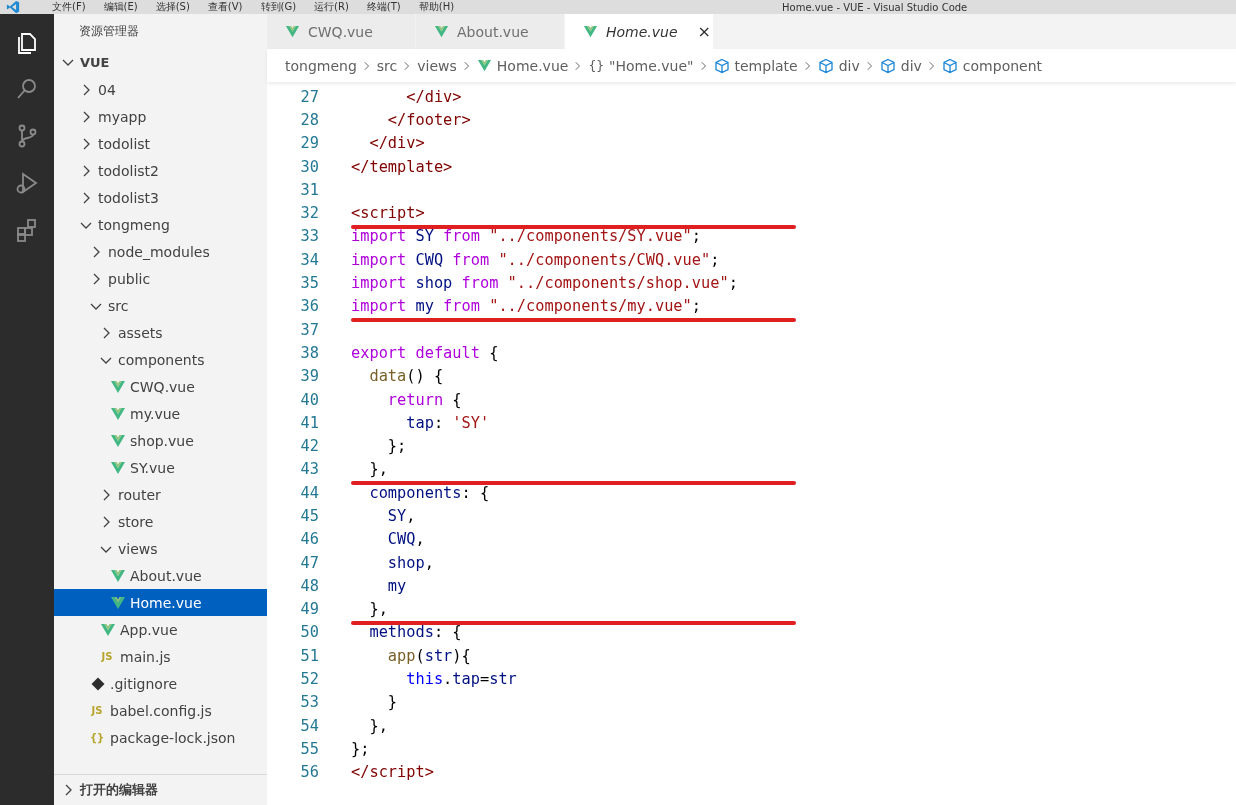  What do you see at coordinates (119, 790) in the screenshot?
I see `section-title: 打开的编辑器` at bounding box center [119, 790].